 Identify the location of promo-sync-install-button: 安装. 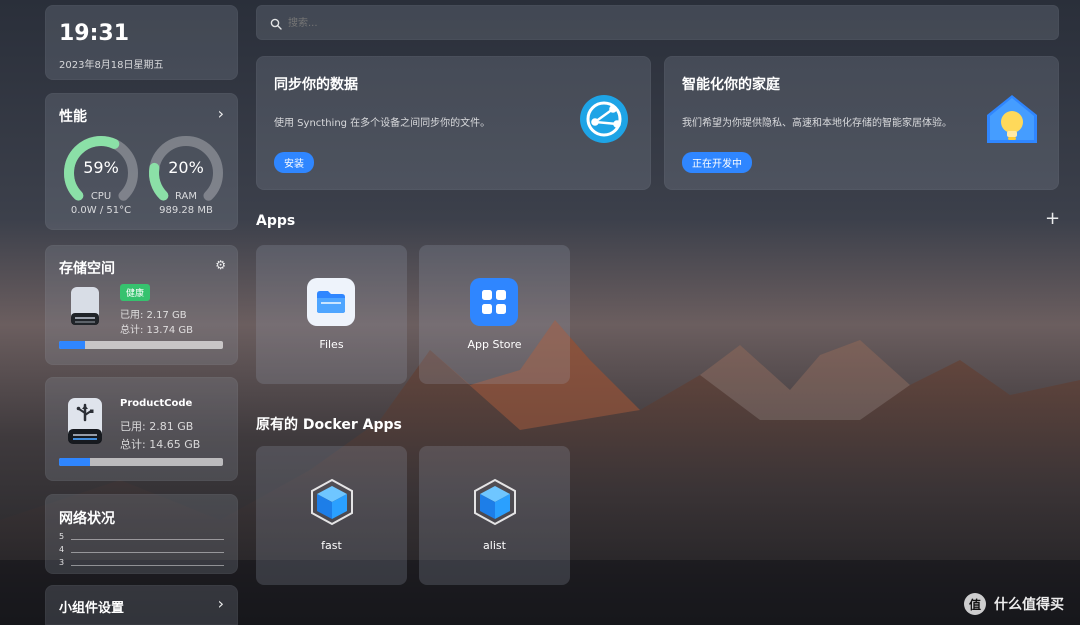
(294, 162).